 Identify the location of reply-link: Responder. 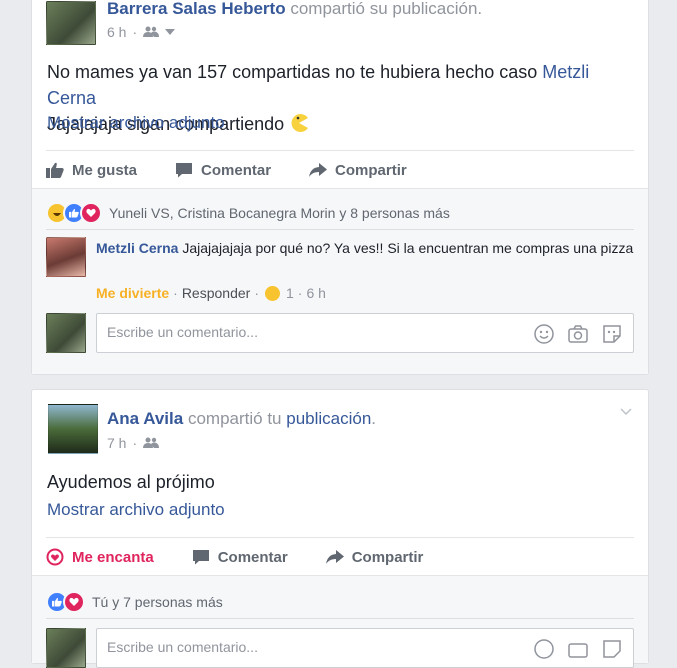
(216, 293).